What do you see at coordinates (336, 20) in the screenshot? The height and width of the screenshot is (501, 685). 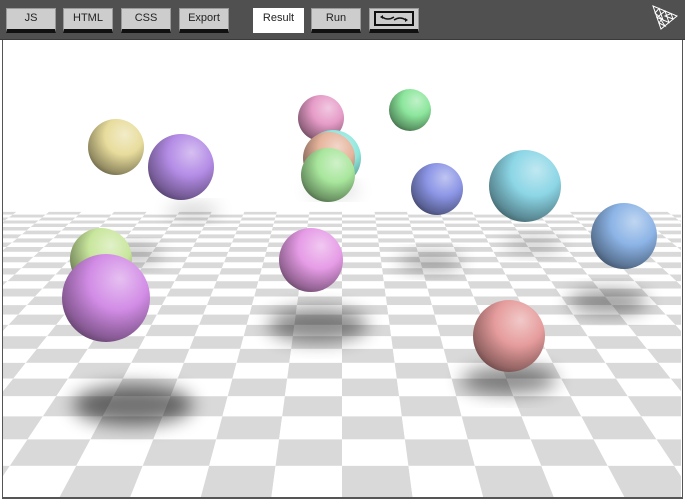 I see `run-button: Run` at bounding box center [336, 20].